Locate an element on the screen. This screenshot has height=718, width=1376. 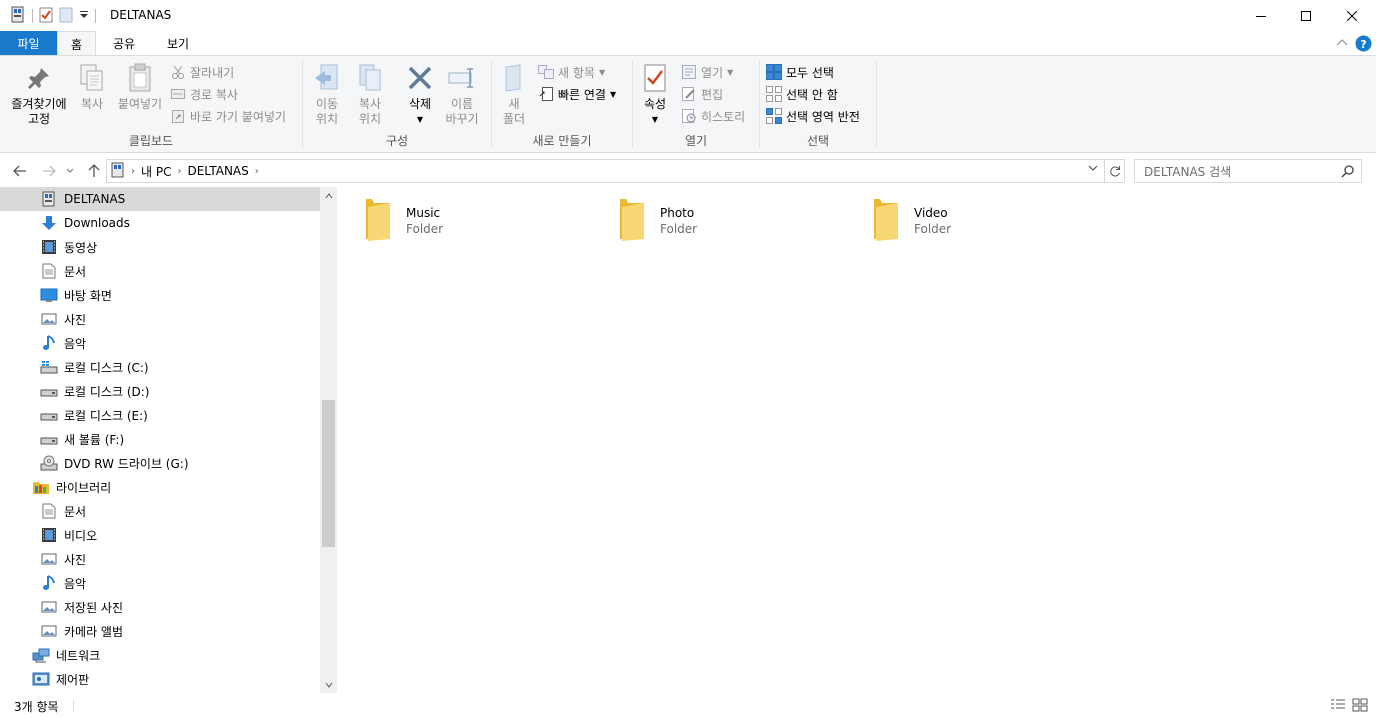
chevron-down-icon is located at coordinates (1093, 168).